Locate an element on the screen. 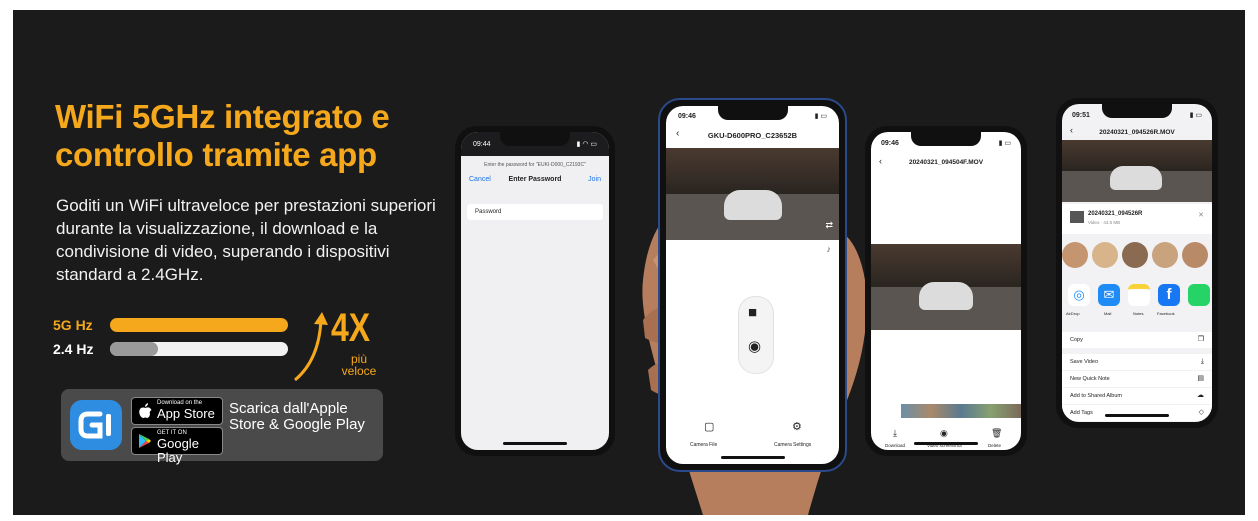  app-store-badge: Download on the App Store is located at coordinates (177, 411).